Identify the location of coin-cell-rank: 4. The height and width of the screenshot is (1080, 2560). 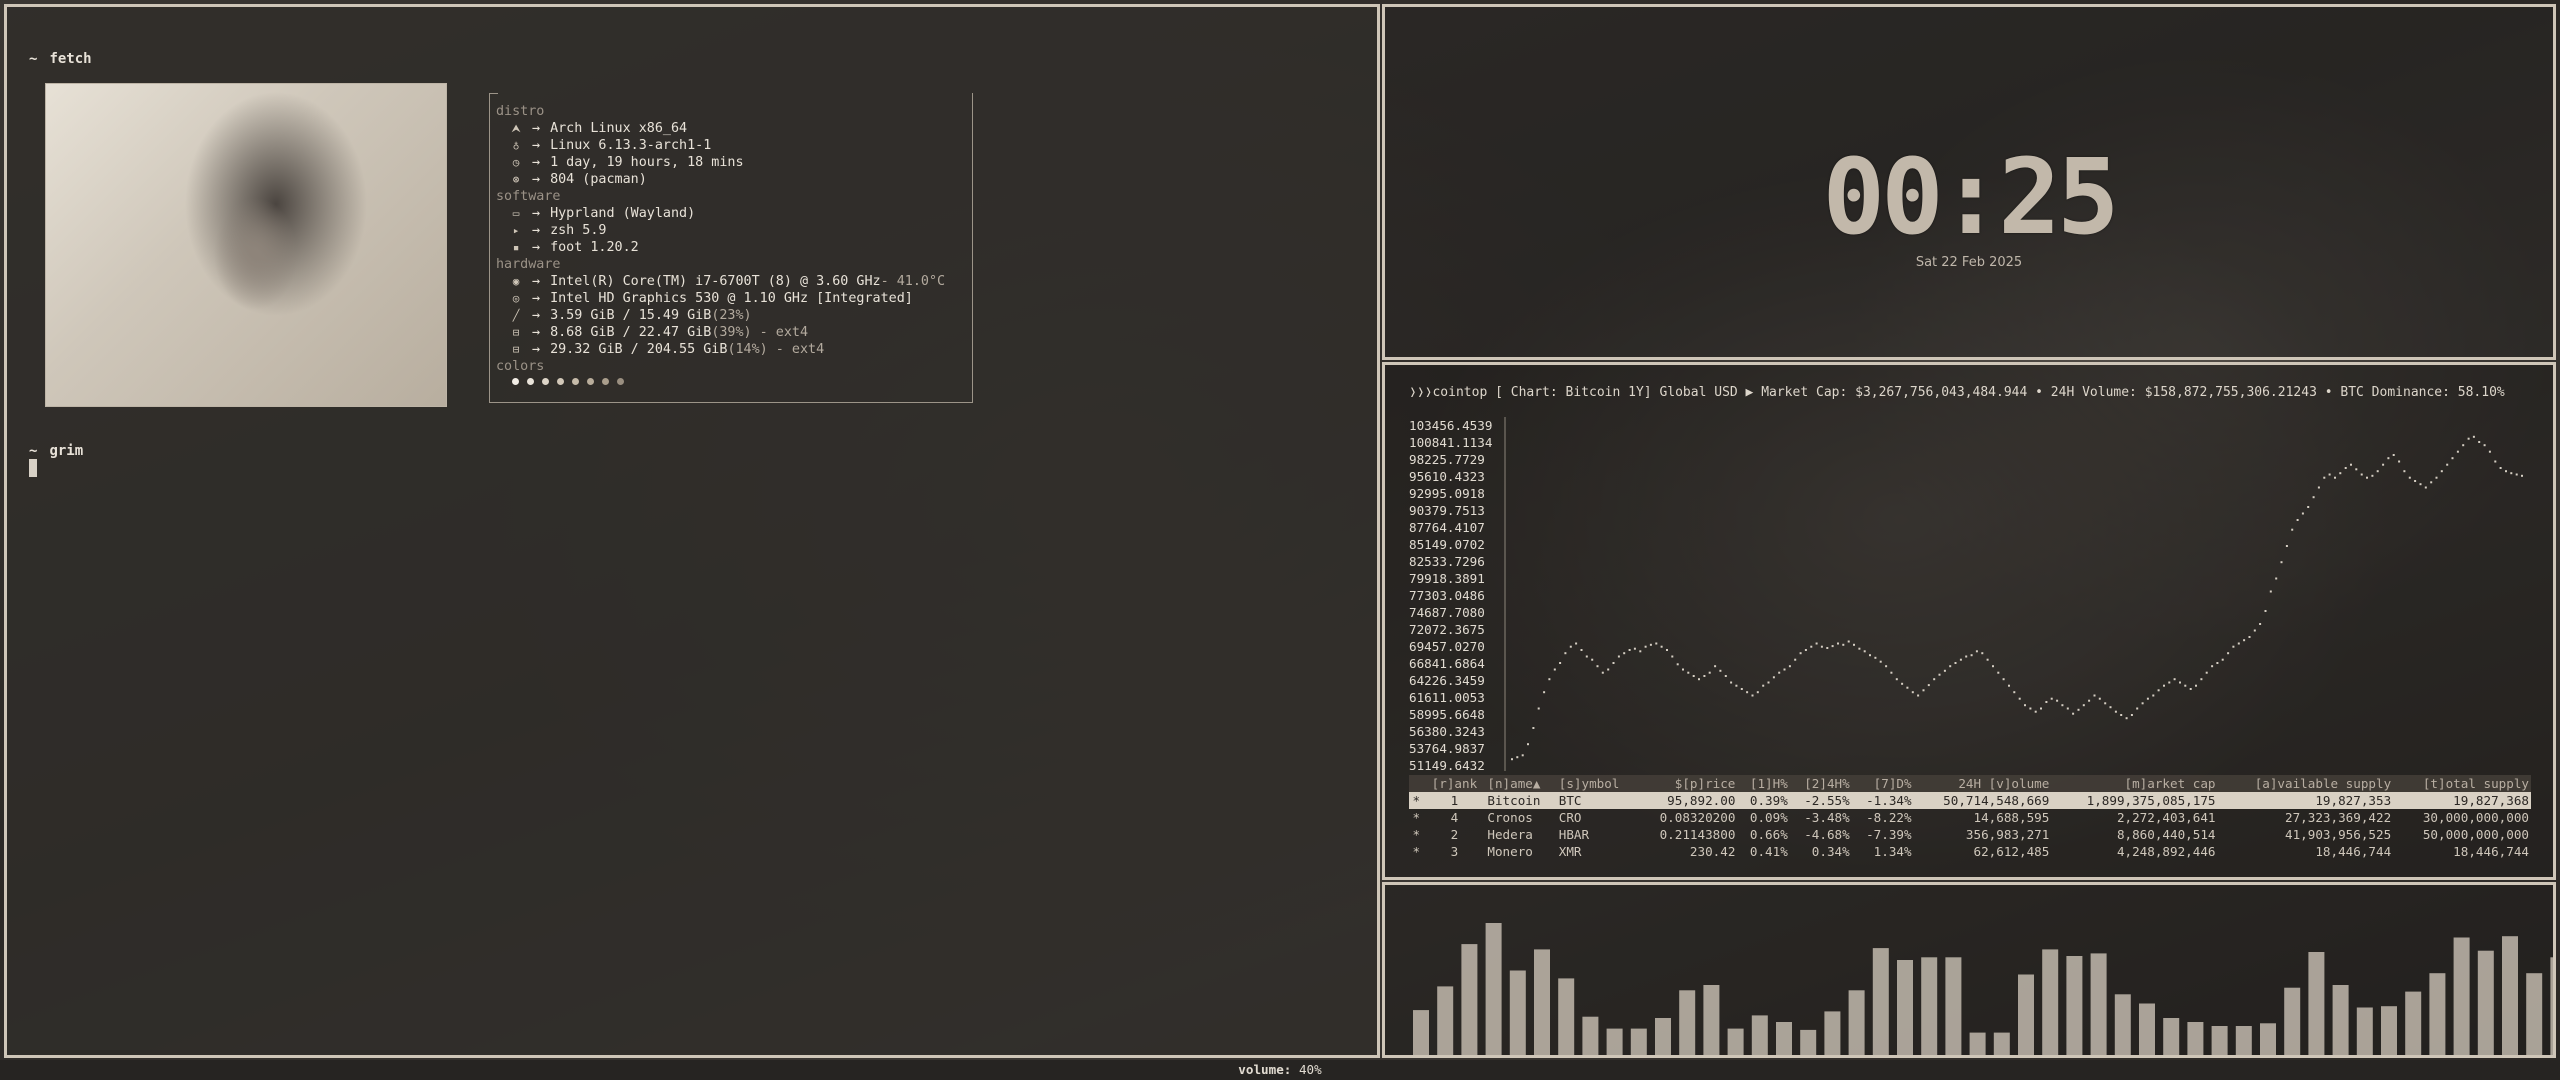
(1454, 817).